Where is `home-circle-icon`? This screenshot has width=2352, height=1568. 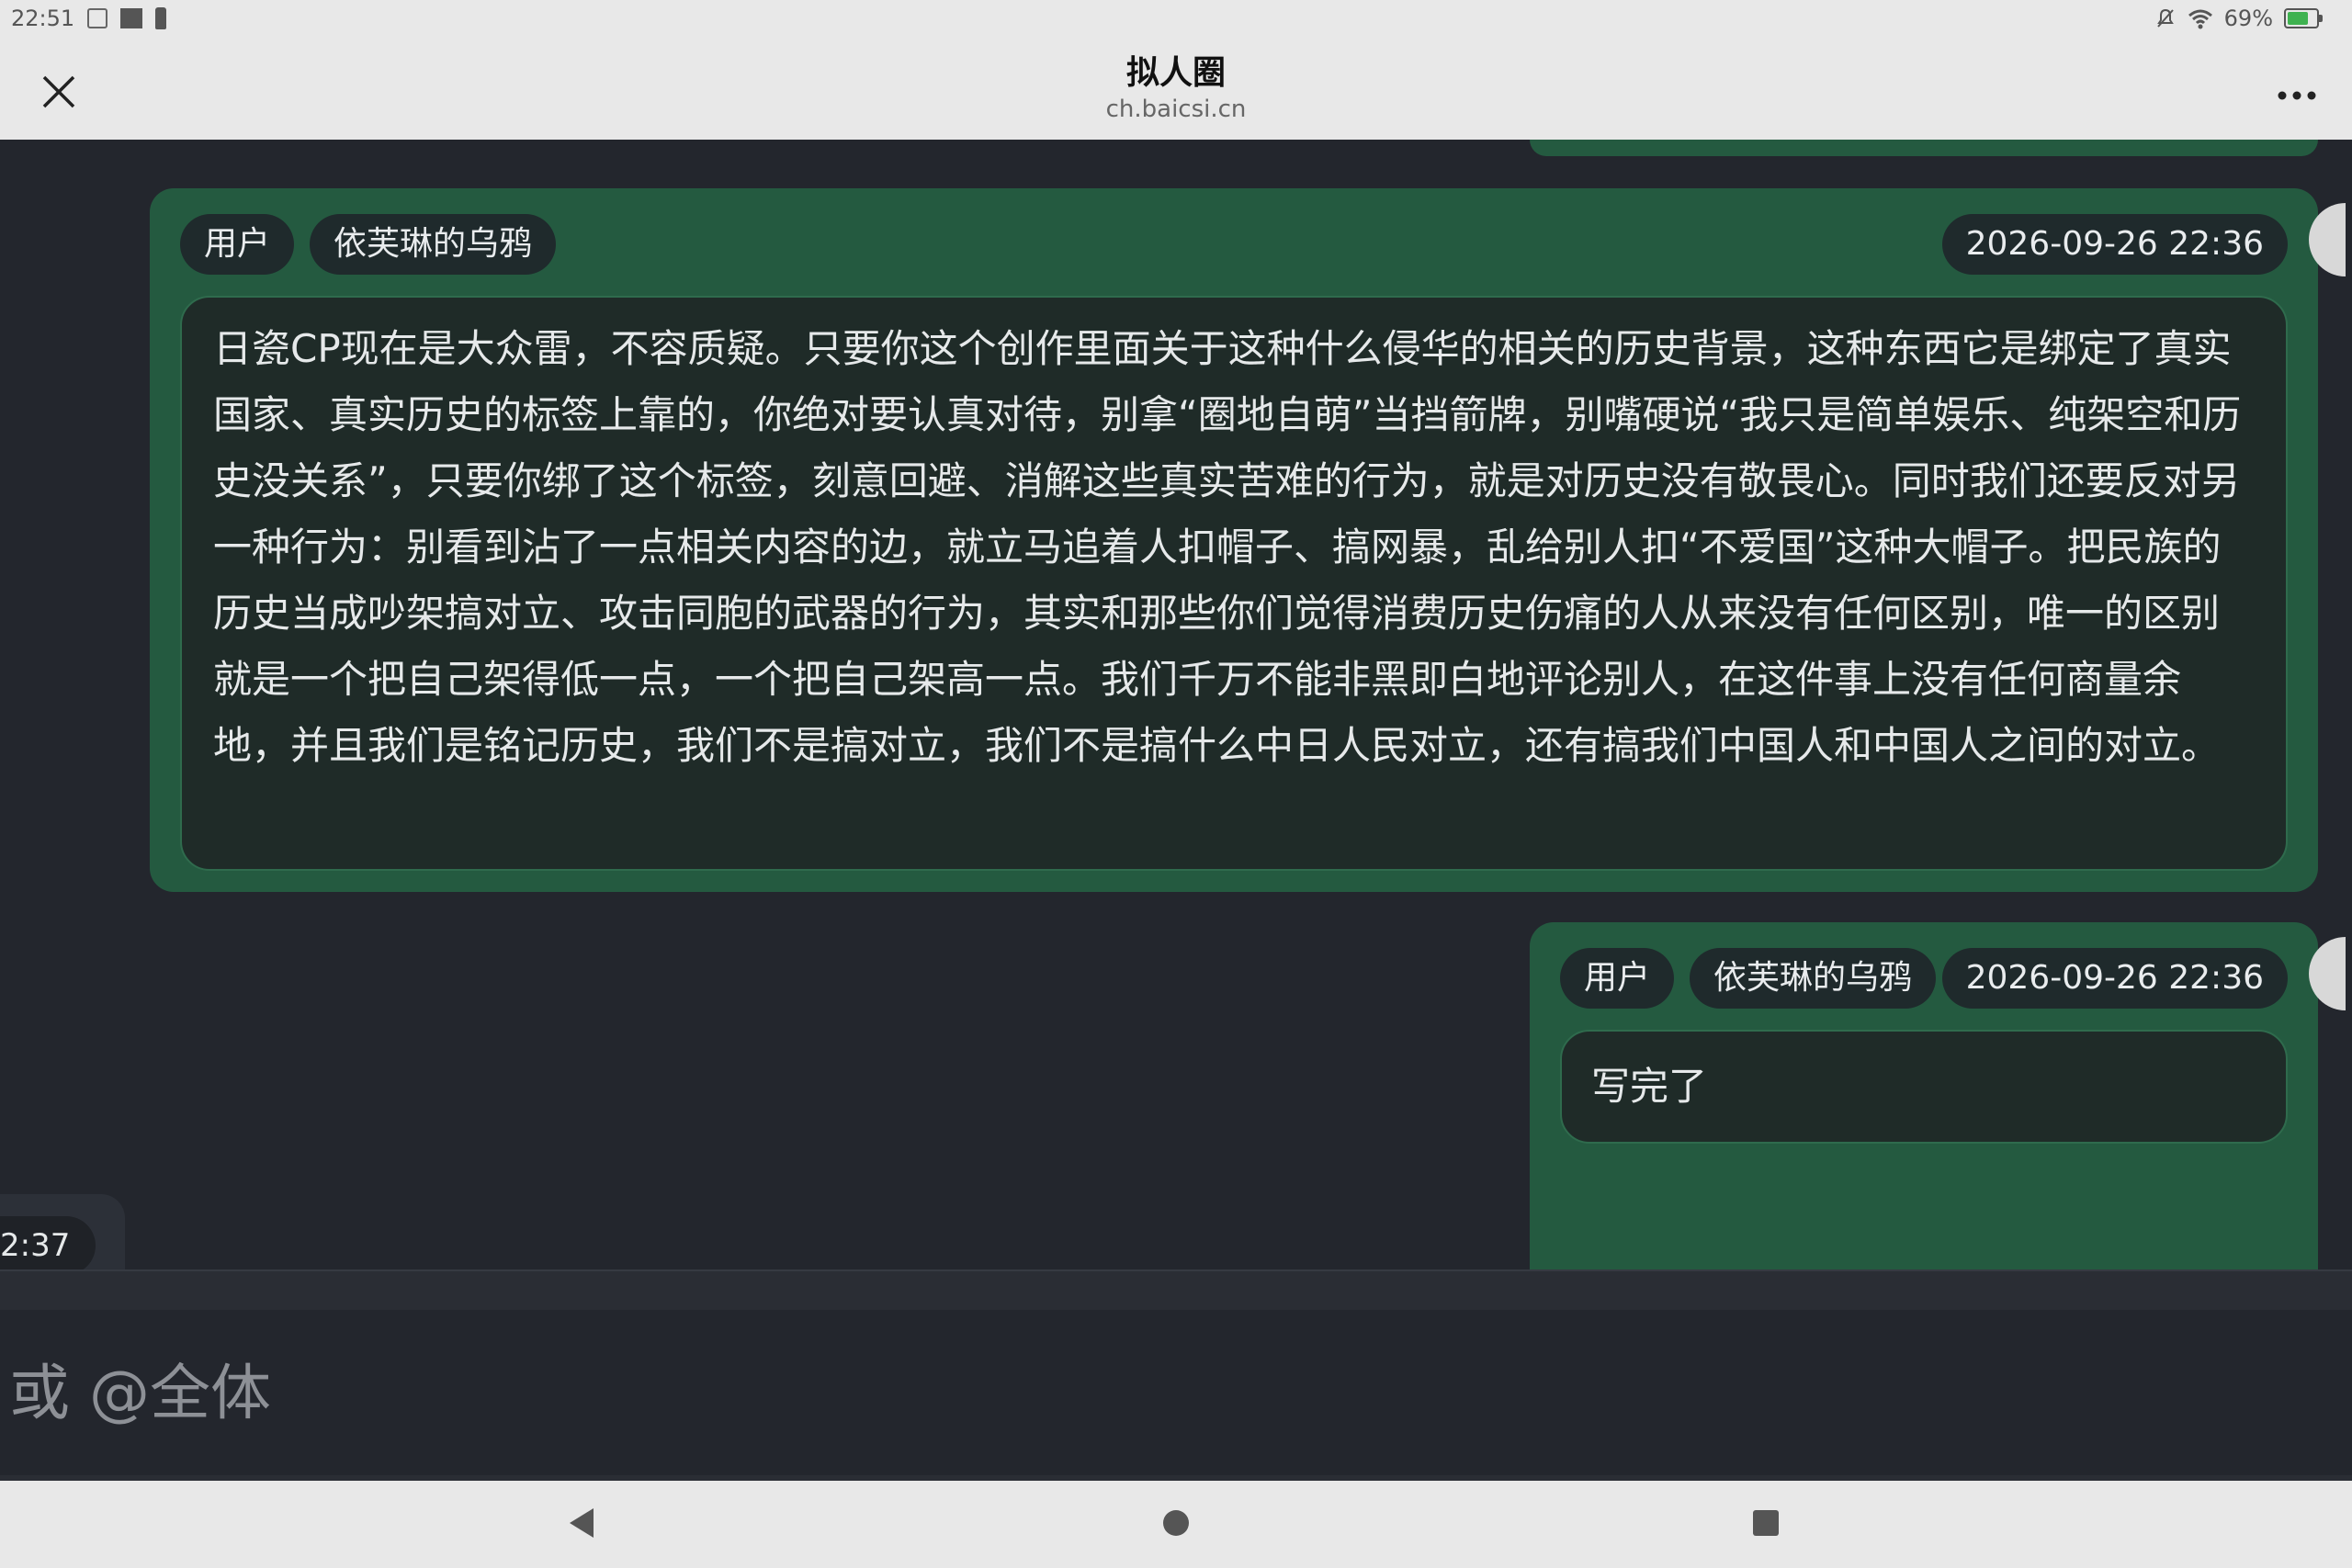 home-circle-icon is located at coordinates (1176, 1523).